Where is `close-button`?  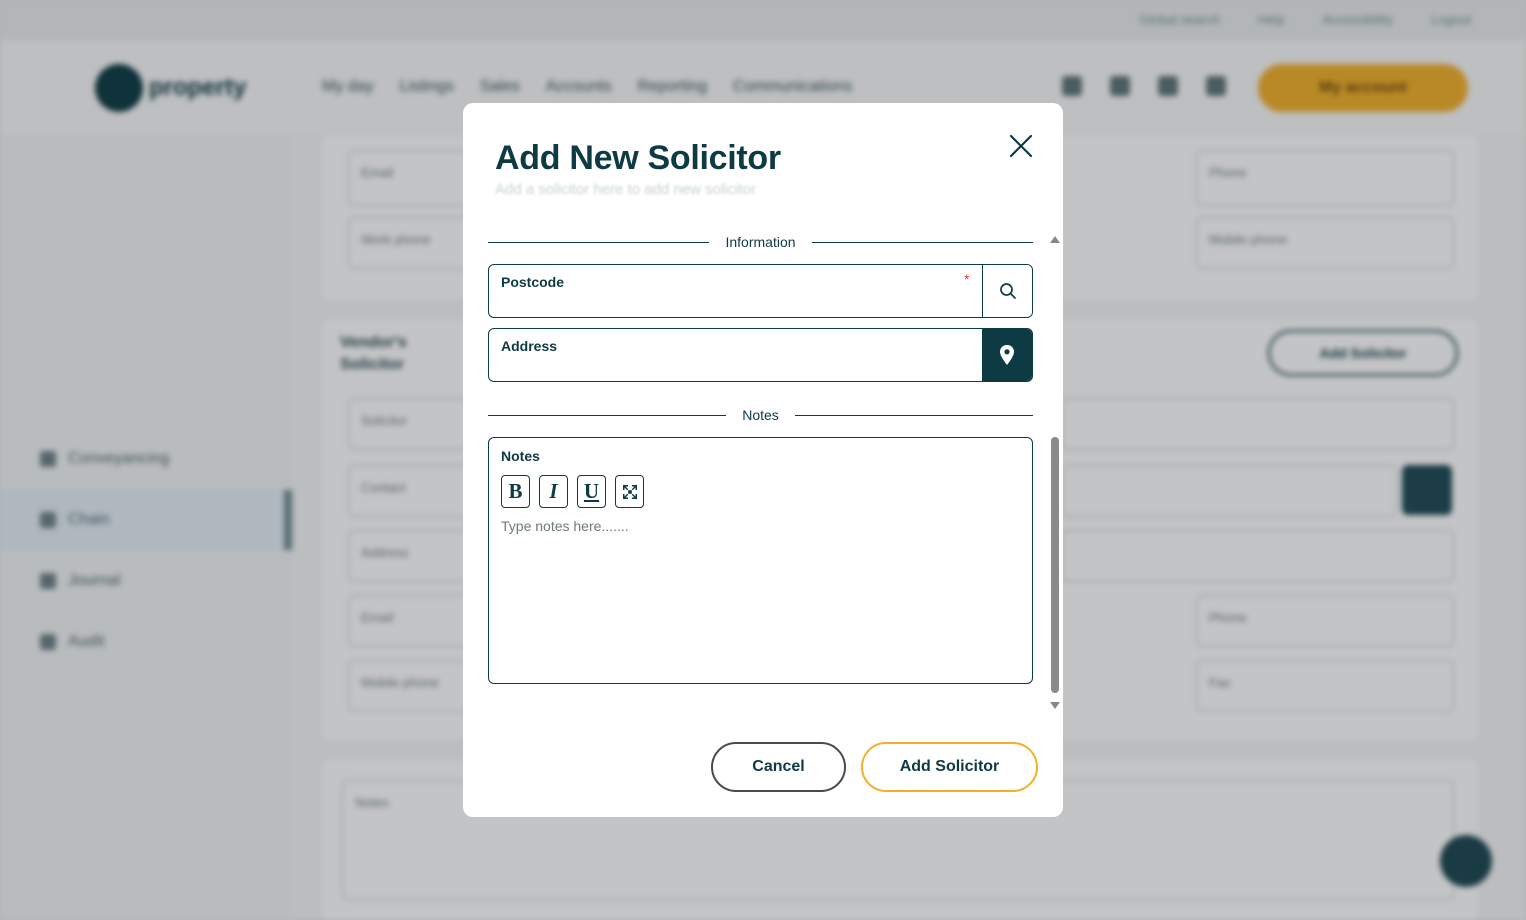 close-button is located at coordinates (1021, 146).